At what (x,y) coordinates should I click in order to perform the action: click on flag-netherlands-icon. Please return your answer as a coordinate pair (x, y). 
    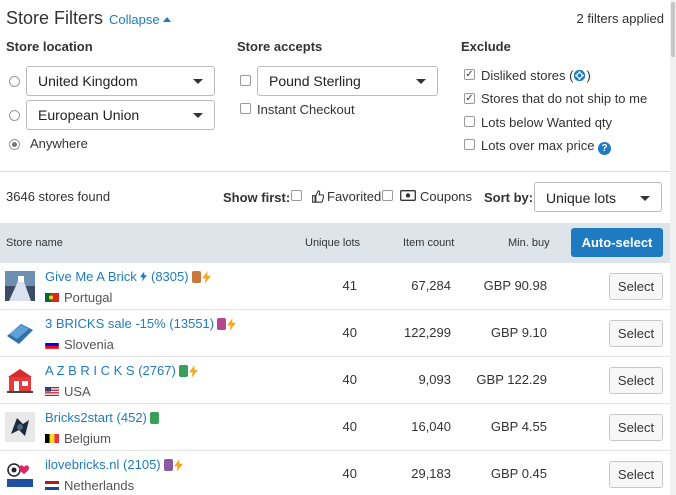
    Looking at the image, I should click on (52, 485).